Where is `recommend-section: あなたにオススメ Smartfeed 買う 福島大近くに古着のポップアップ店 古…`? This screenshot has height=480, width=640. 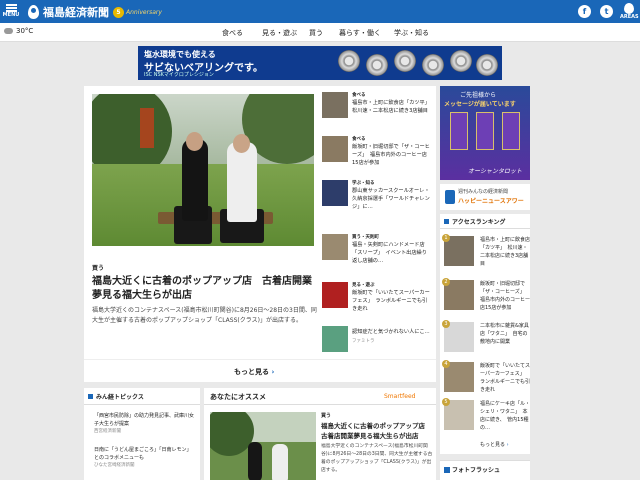 recommend-section: あなたにオススメ Smartfeed 買う 福島大近くに古着のポップアップ店 古… is located at coordinates (320, 434).